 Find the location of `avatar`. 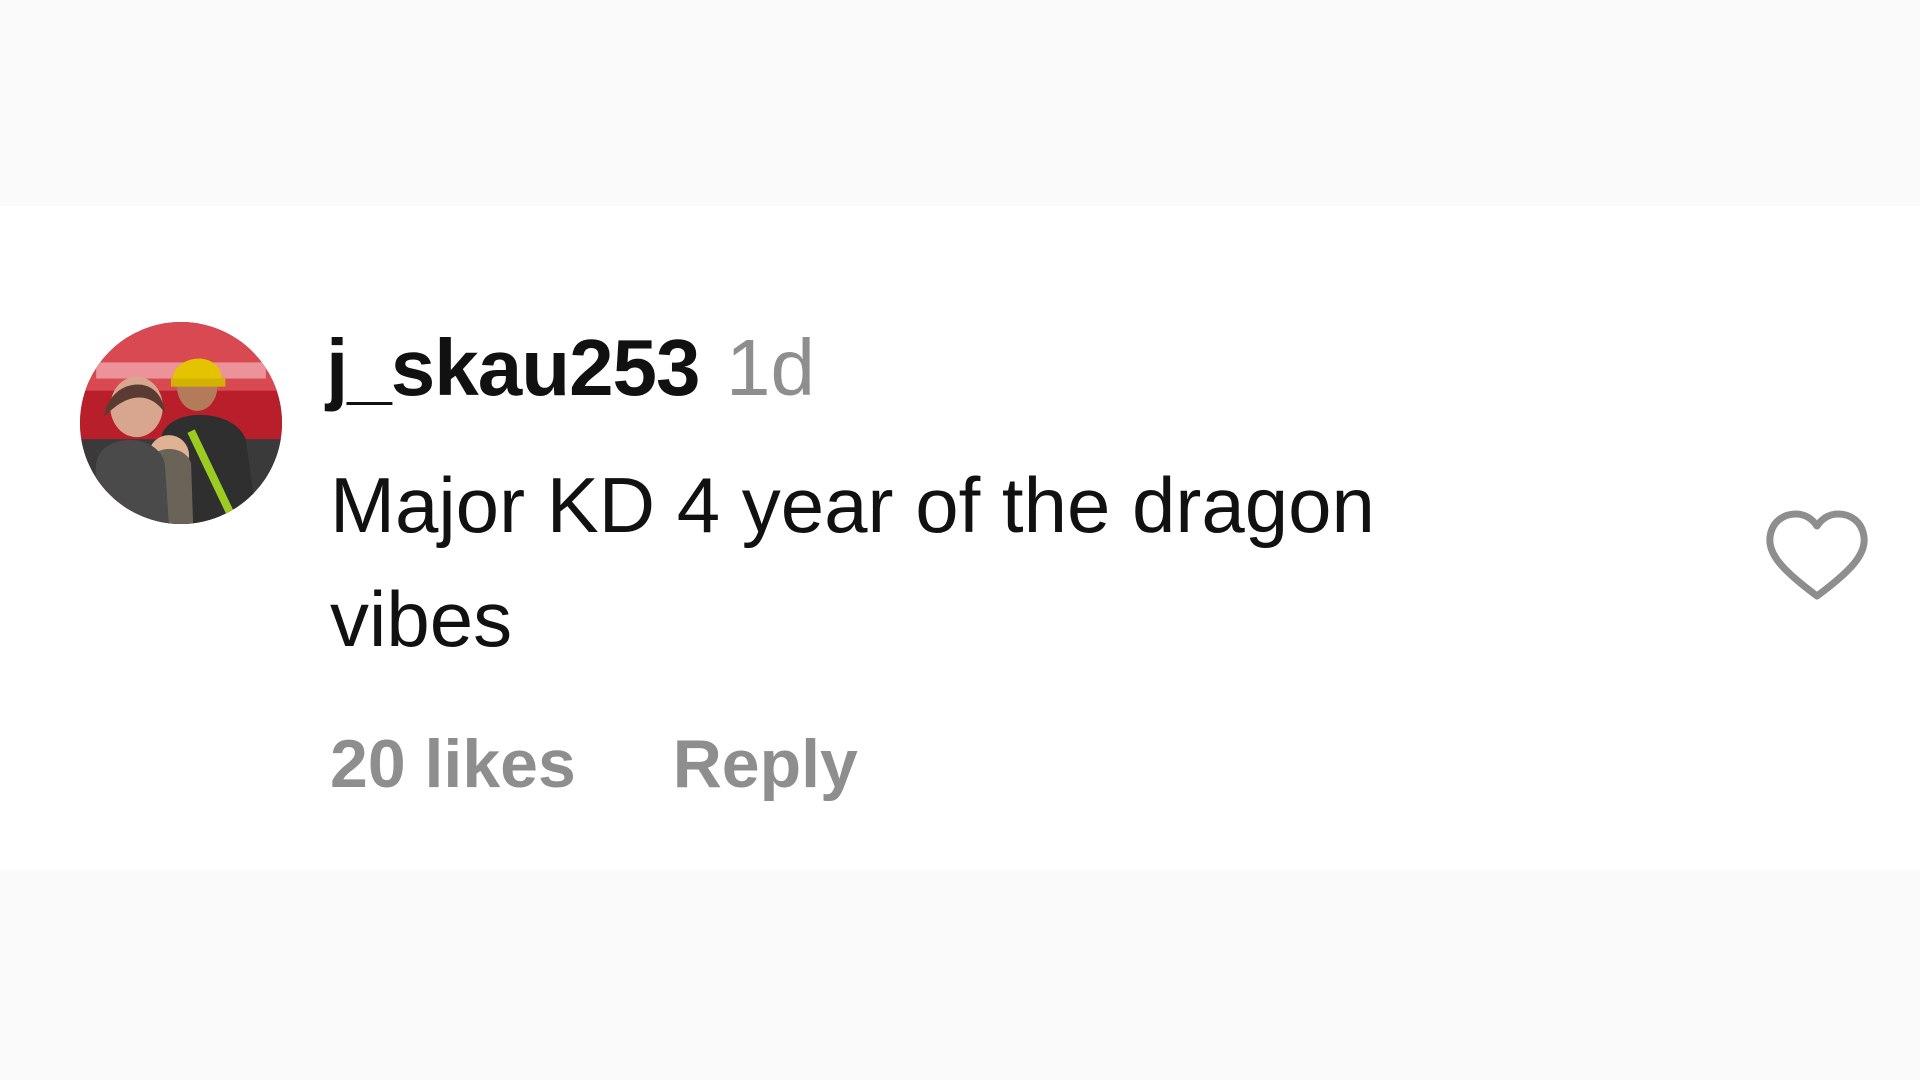

avatar is located at coordinates (181, 423).